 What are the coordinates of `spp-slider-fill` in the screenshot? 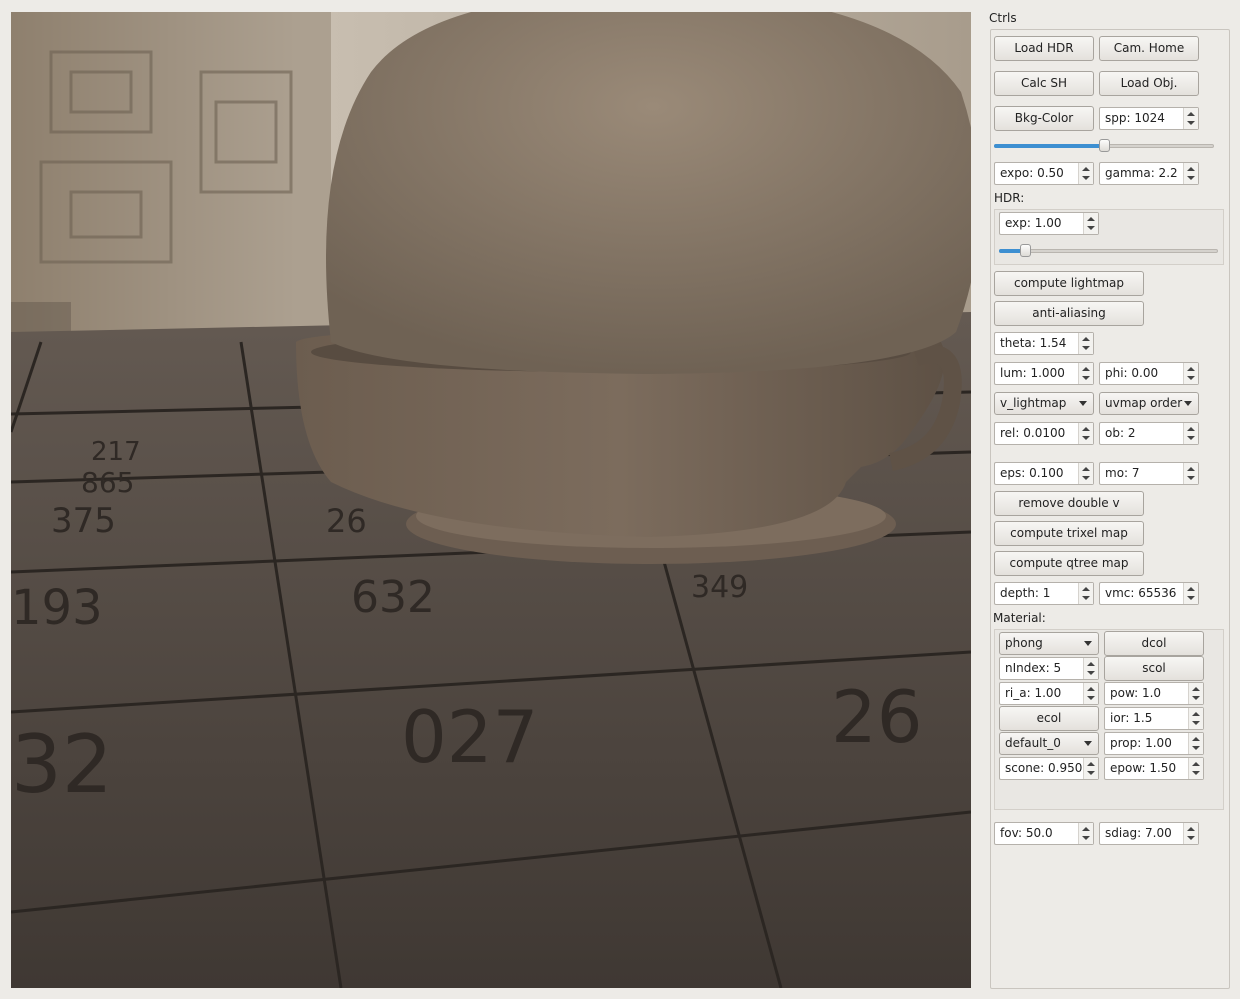 It's located at (1049, 146).